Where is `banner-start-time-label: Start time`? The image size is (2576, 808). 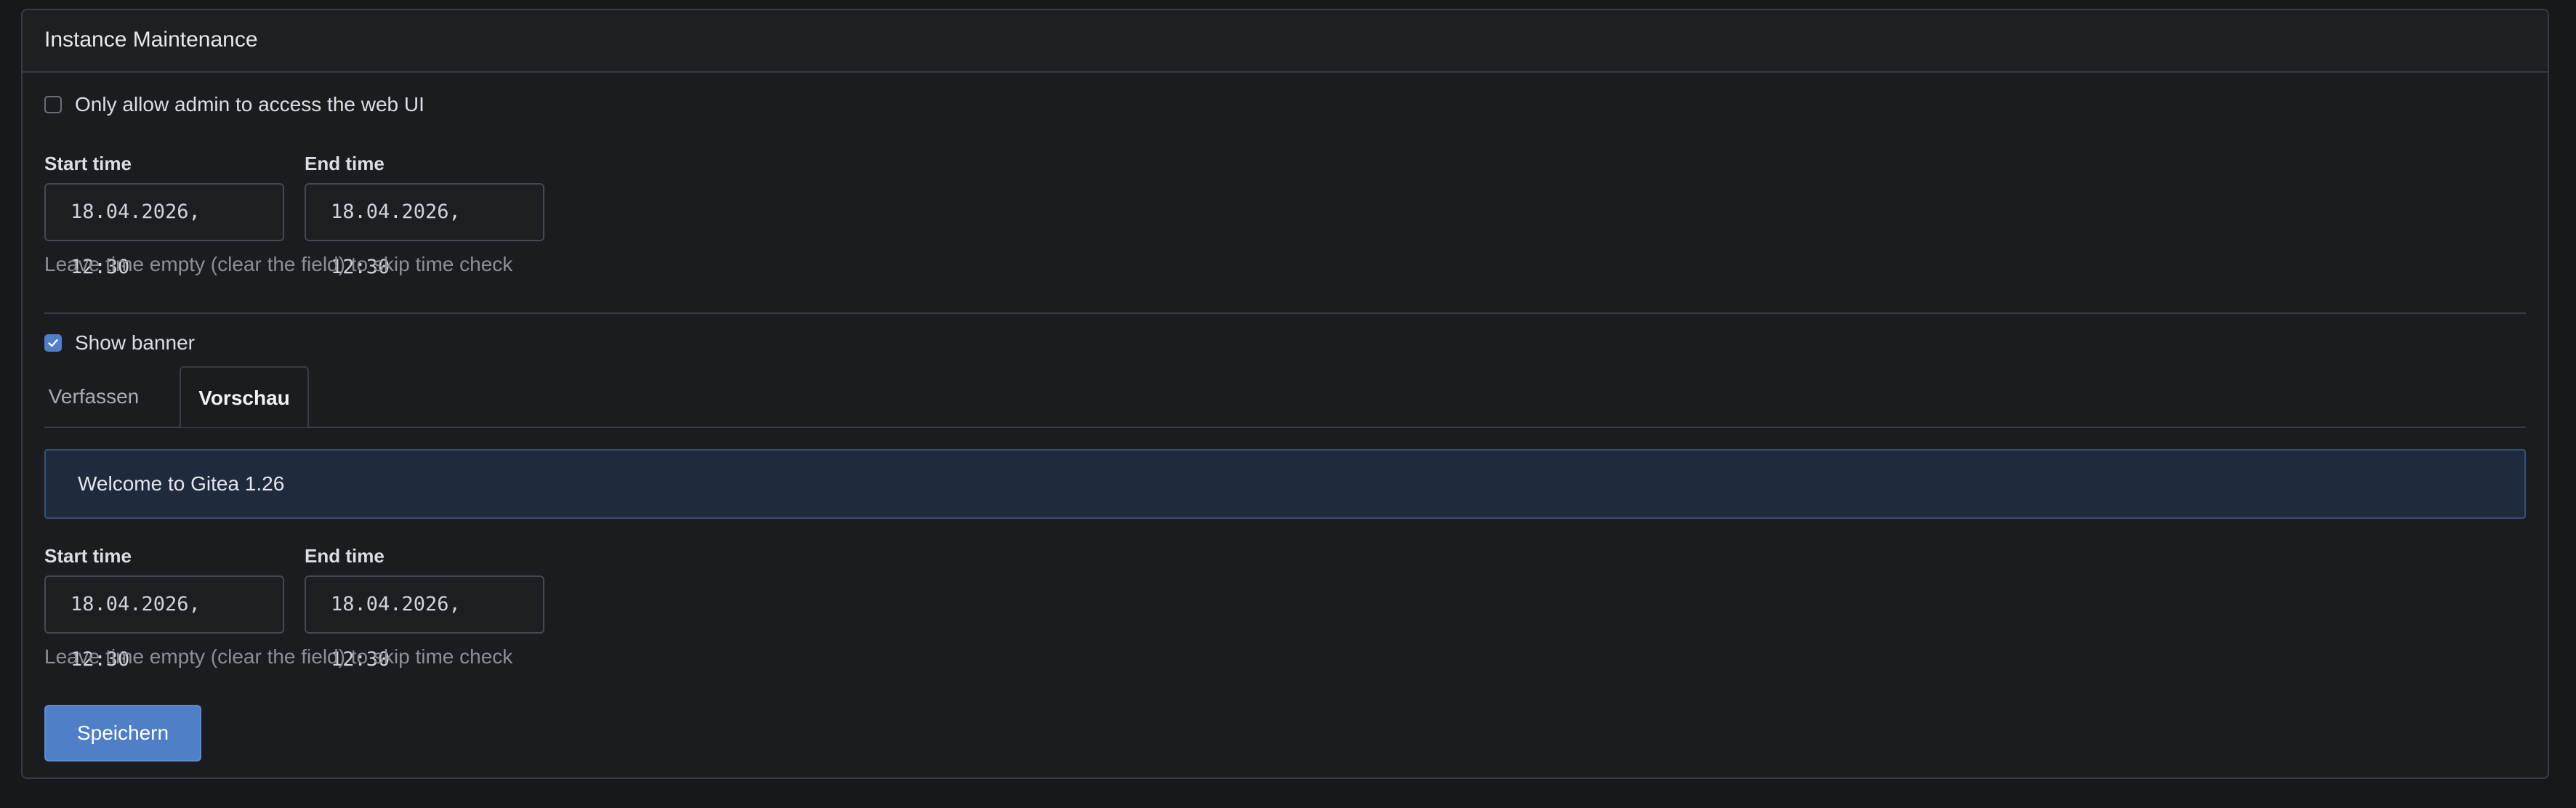 banner-start-time-label: Start time is located at coordinates (88, 556).